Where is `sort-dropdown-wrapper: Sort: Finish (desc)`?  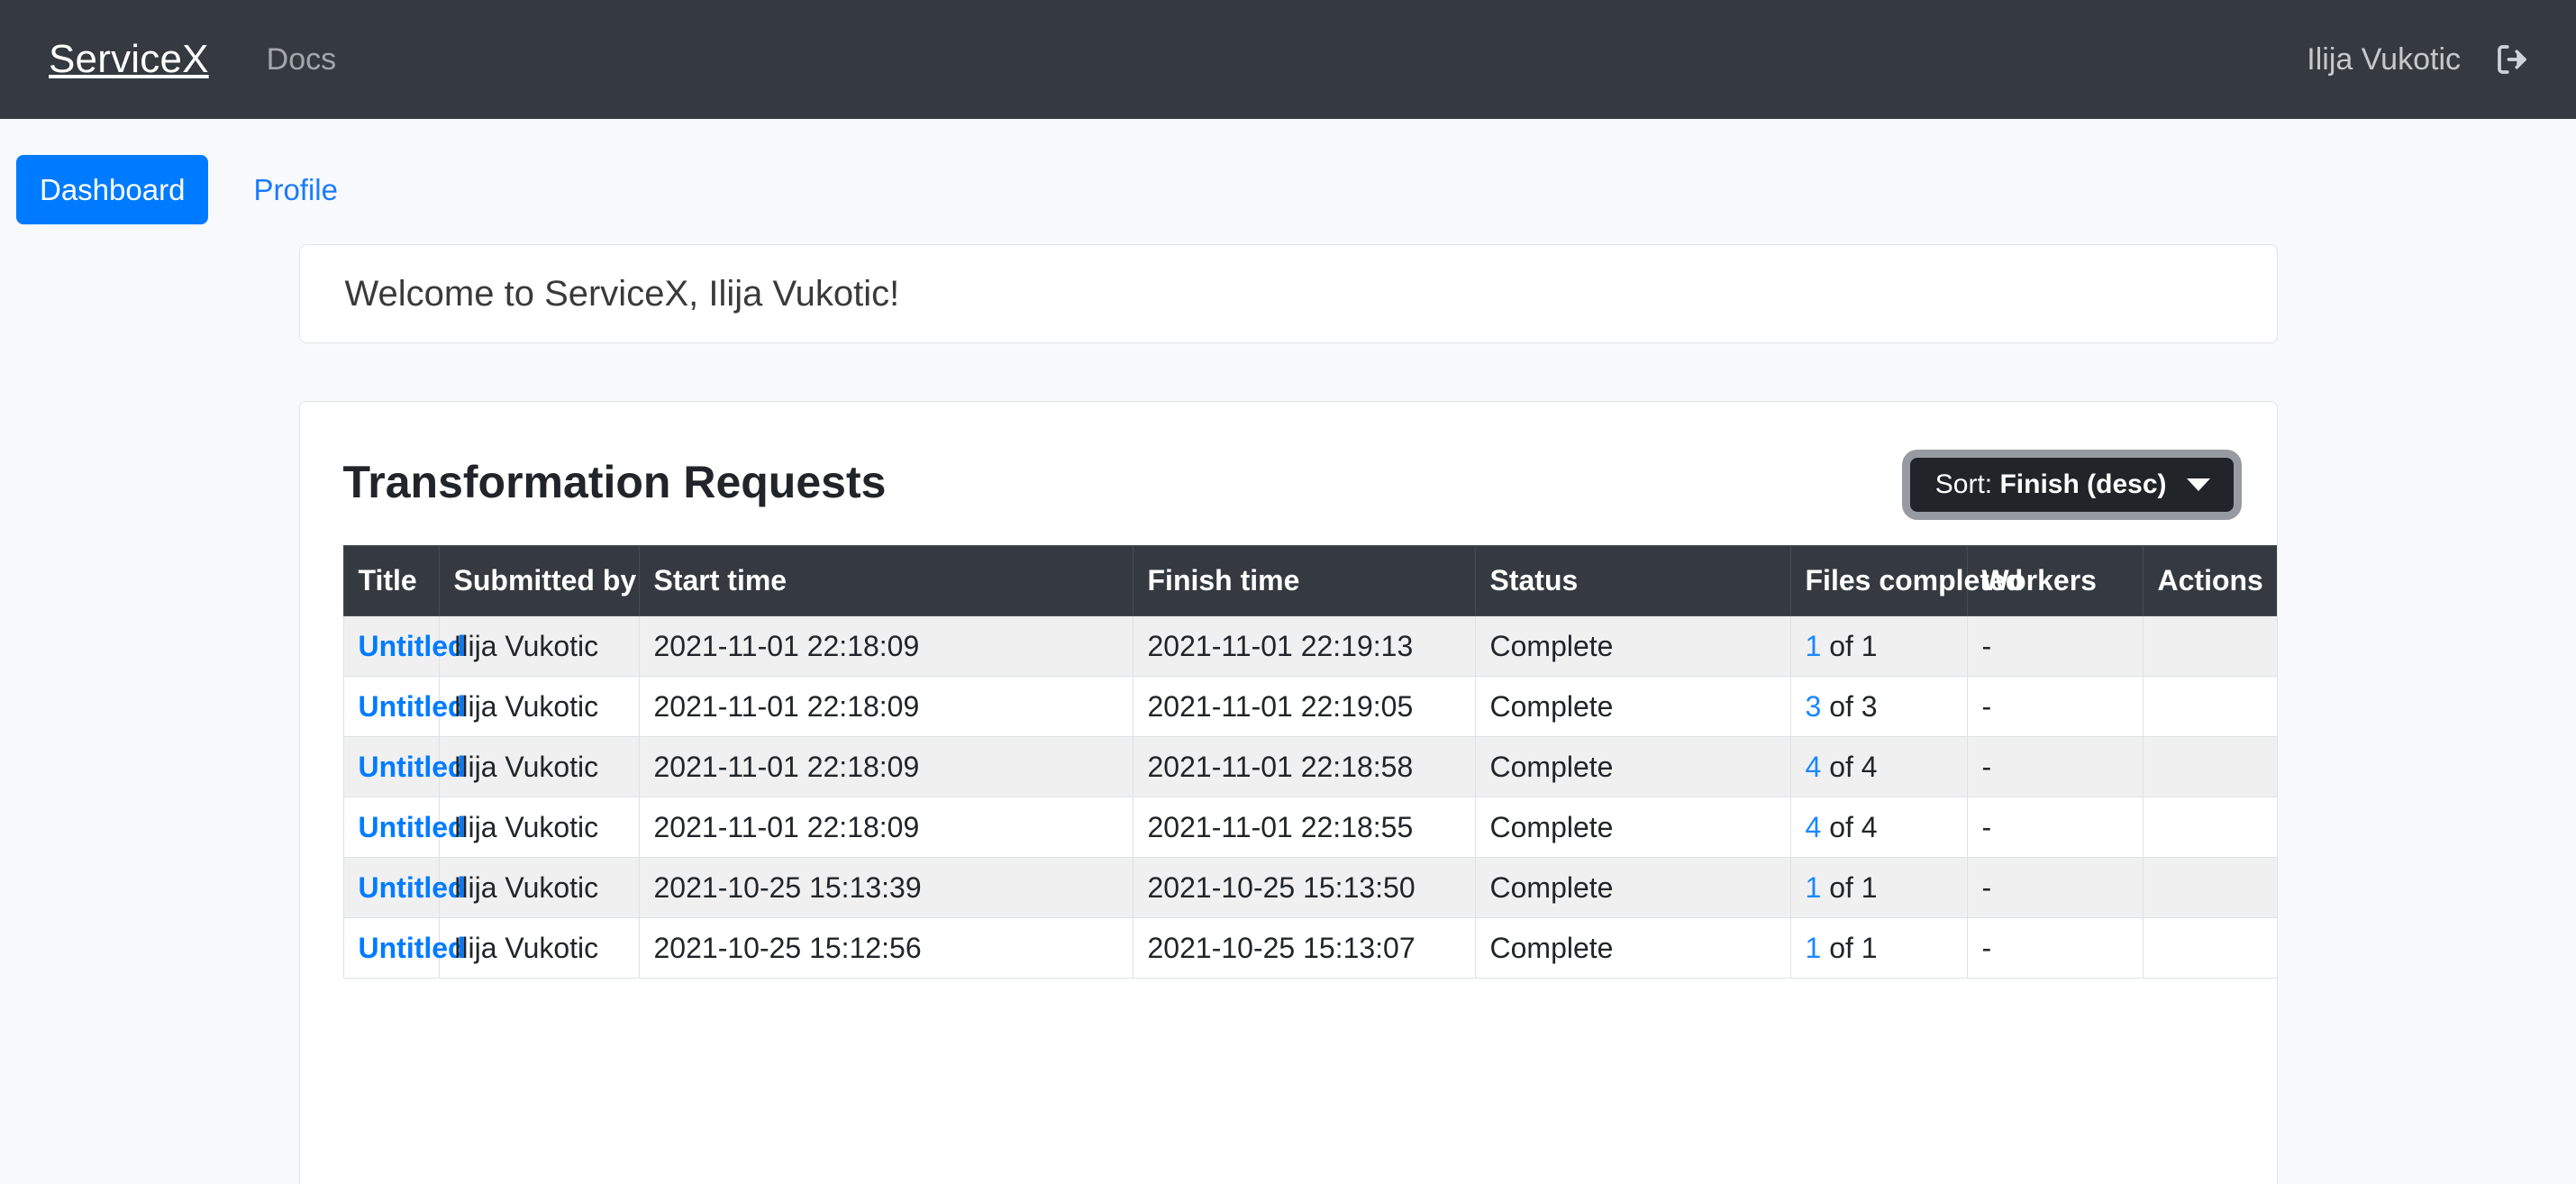 sort-dropdown-wrapper: Sort: Finish (desc) is located at coordinates (2071, 485).